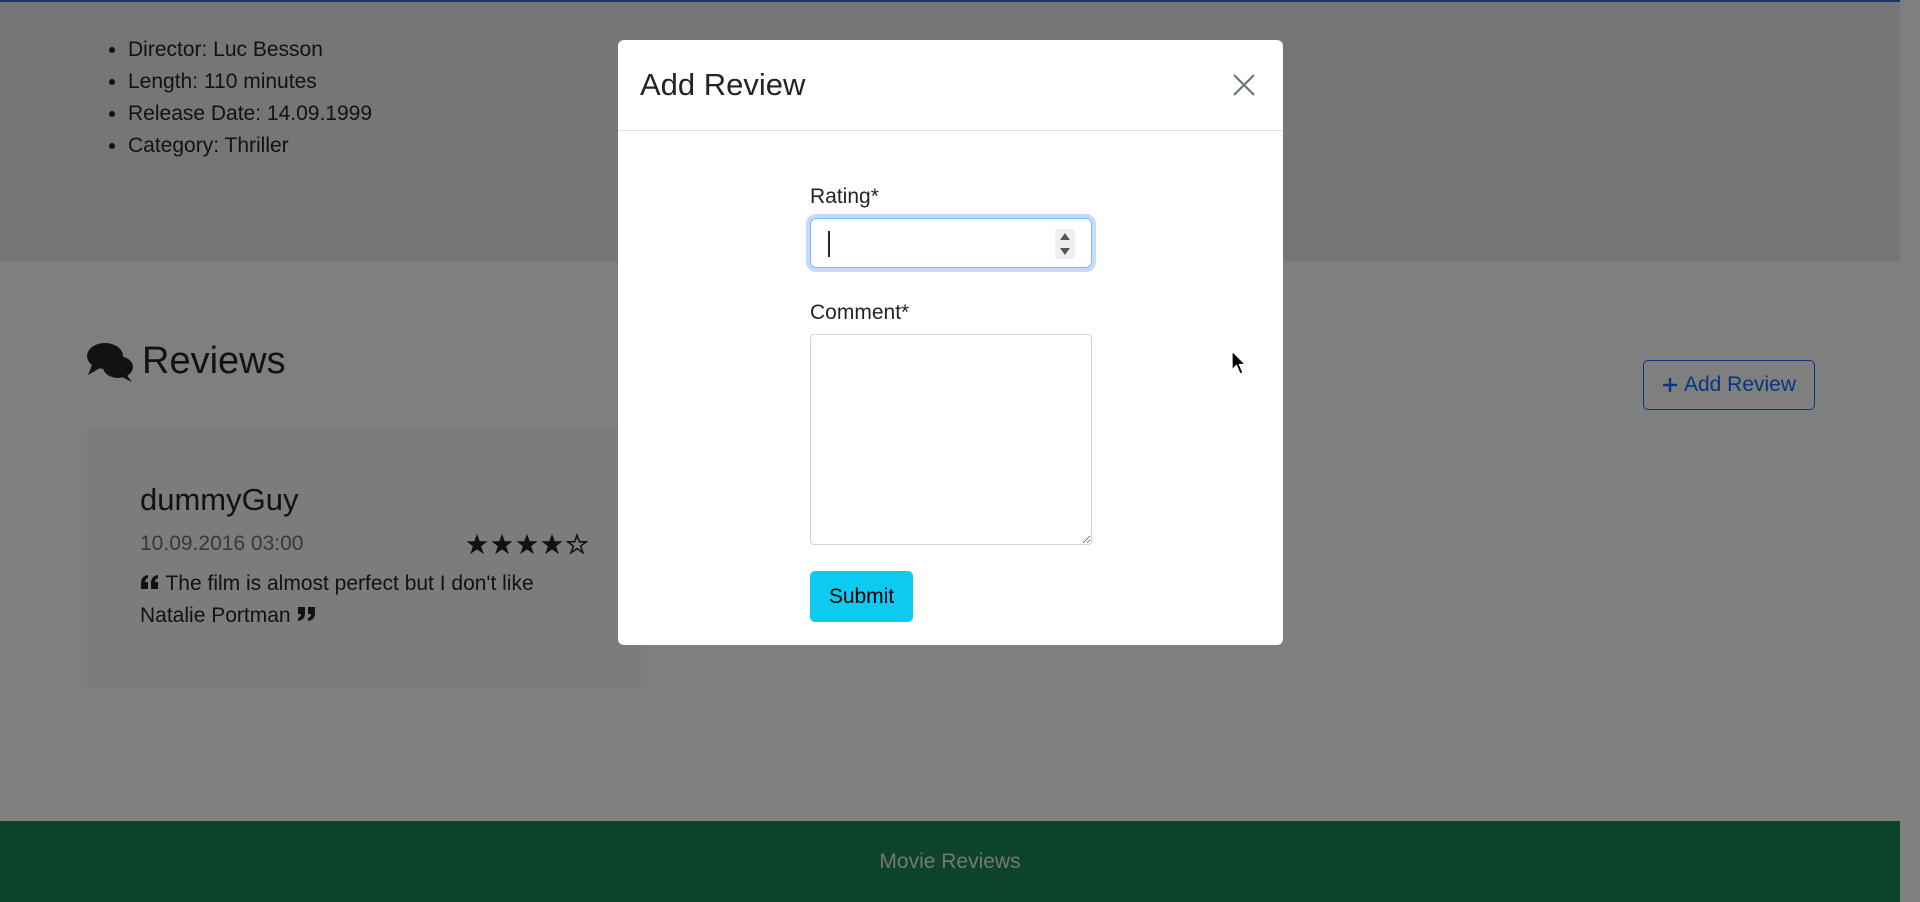  I want to click on rating-stepper, so click(1065, 244).